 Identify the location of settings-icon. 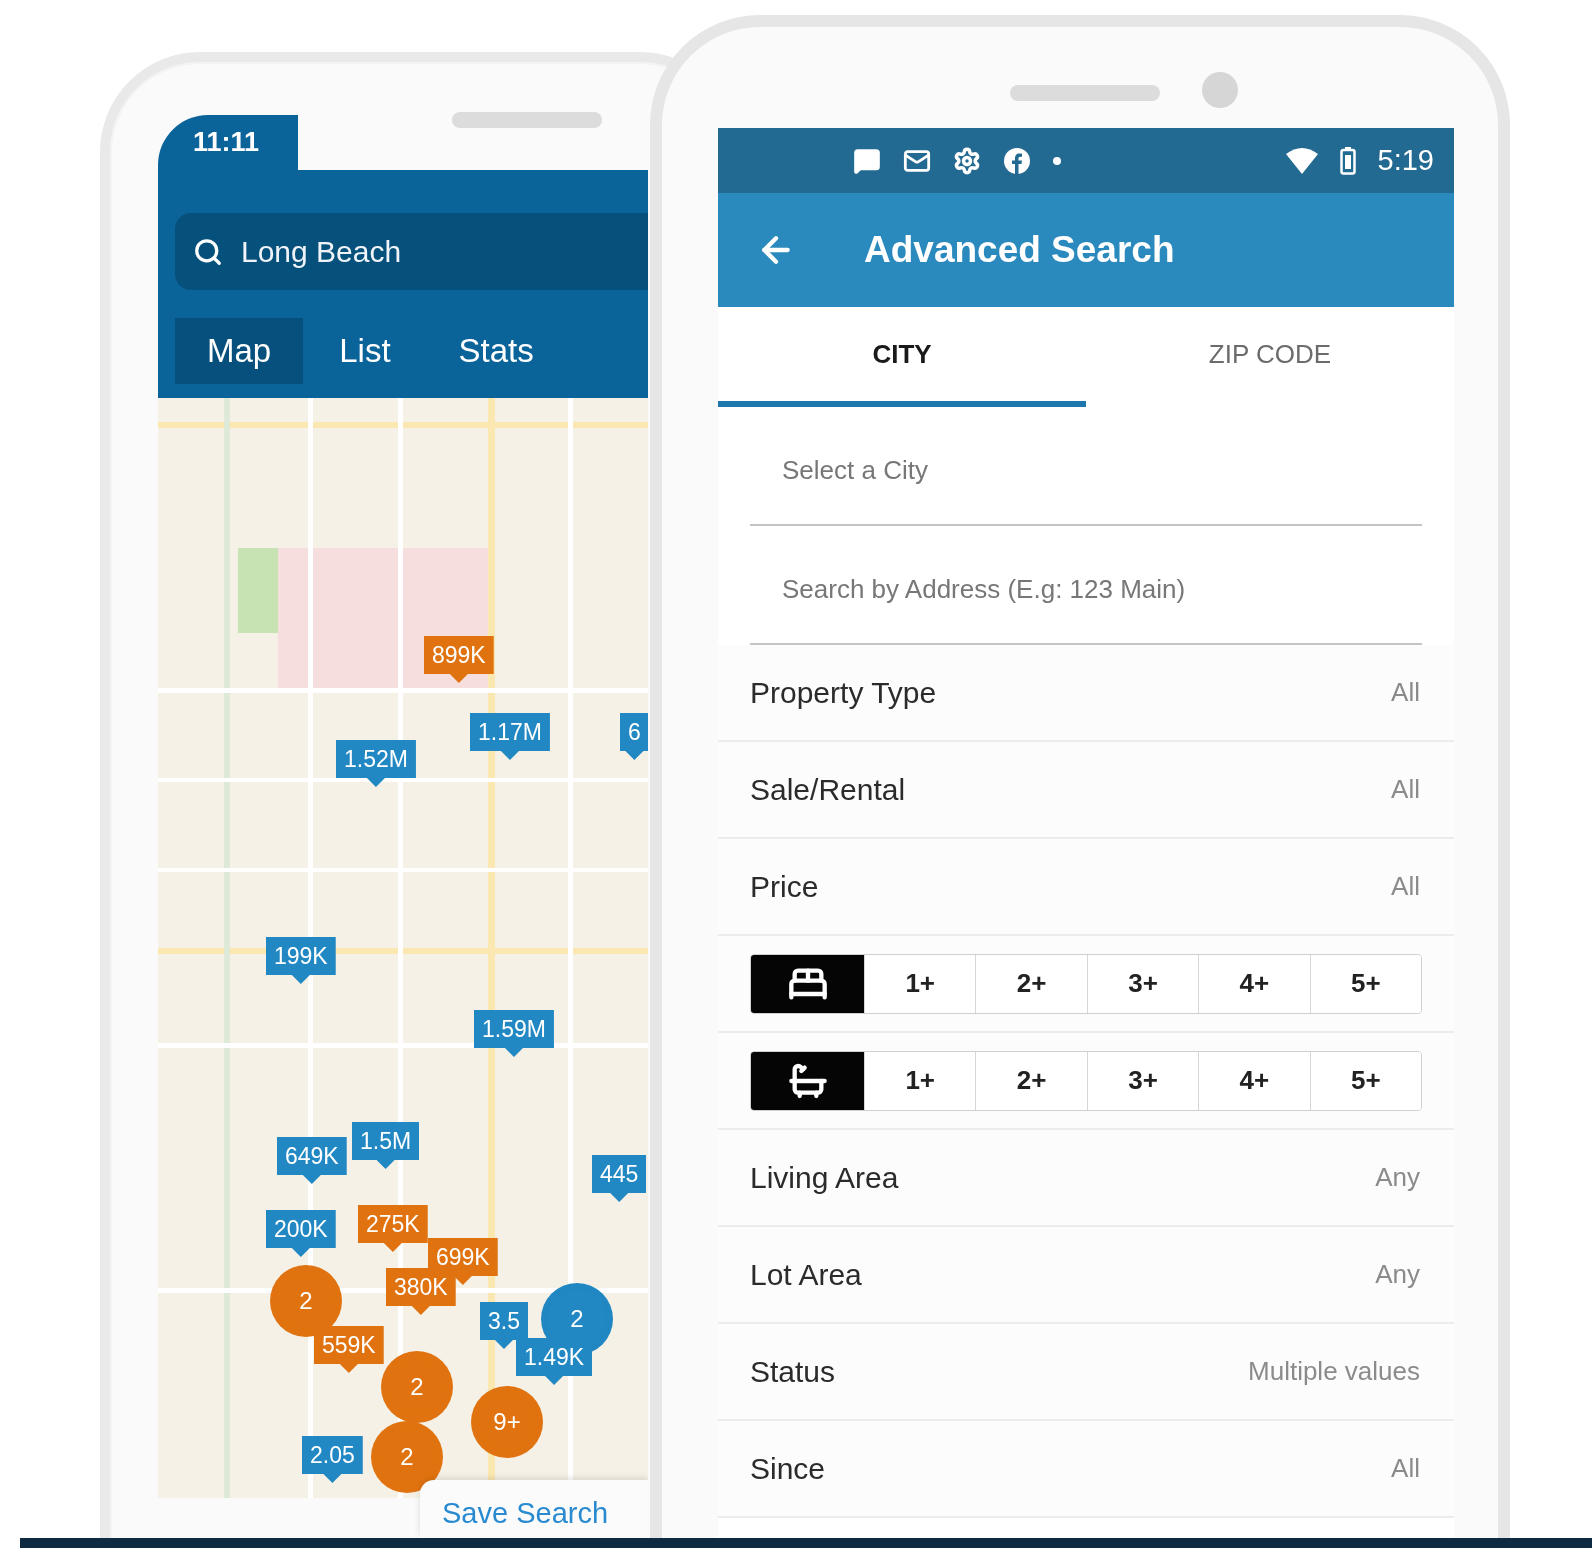
(967, 160).